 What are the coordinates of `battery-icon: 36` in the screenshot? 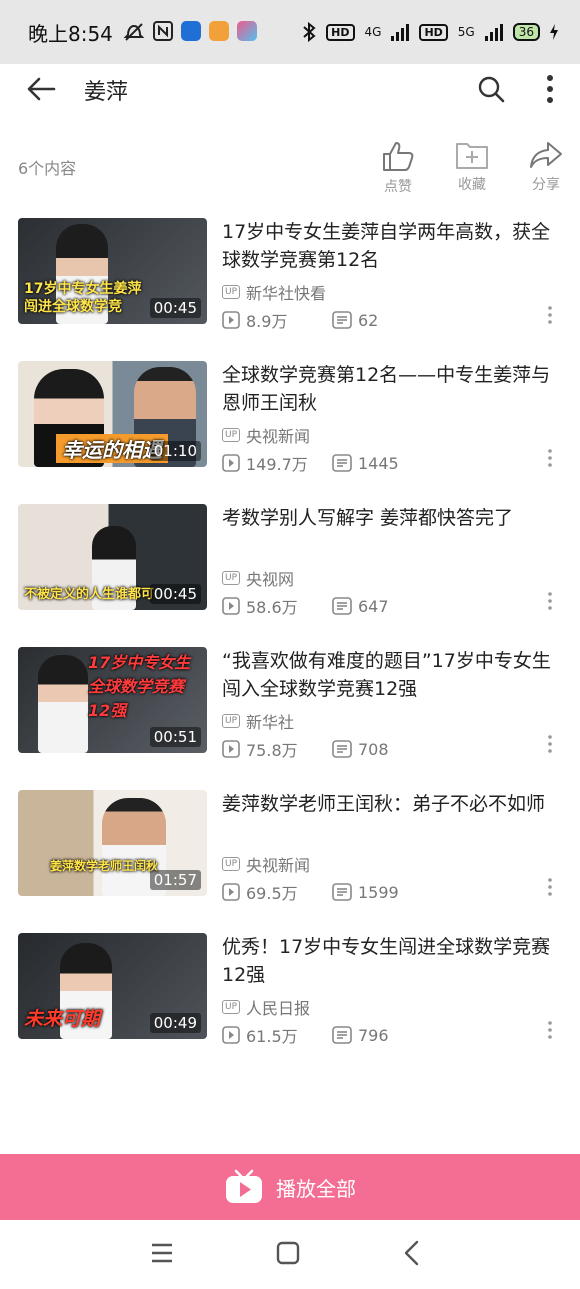 It's located at (526, 32).